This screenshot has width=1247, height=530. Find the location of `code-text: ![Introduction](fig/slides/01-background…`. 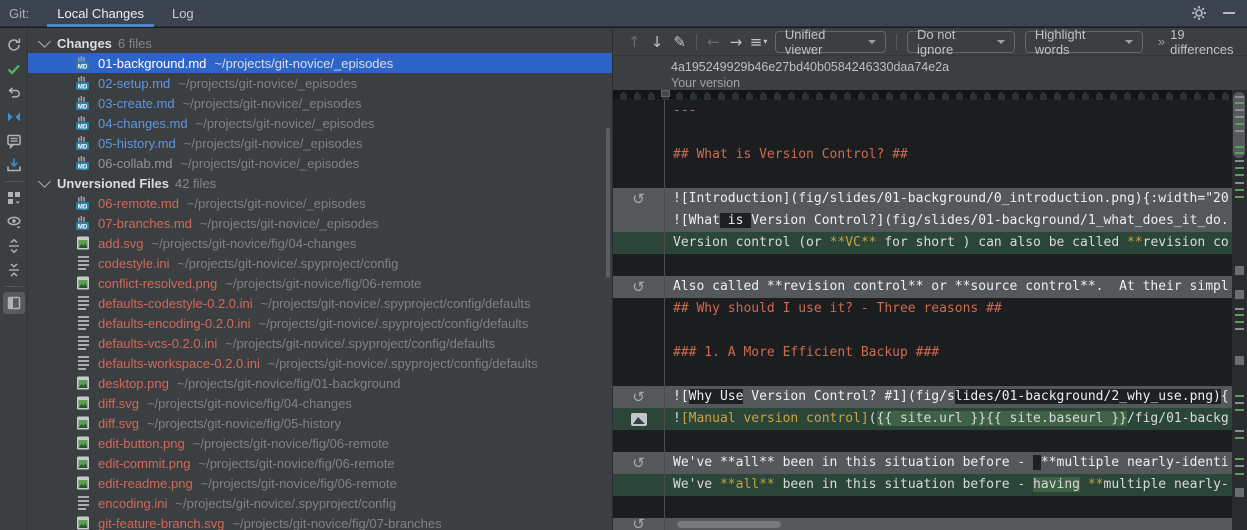

code-text: ![Introduction](fig/slides/01-background… is located at coordinates (956, 199).